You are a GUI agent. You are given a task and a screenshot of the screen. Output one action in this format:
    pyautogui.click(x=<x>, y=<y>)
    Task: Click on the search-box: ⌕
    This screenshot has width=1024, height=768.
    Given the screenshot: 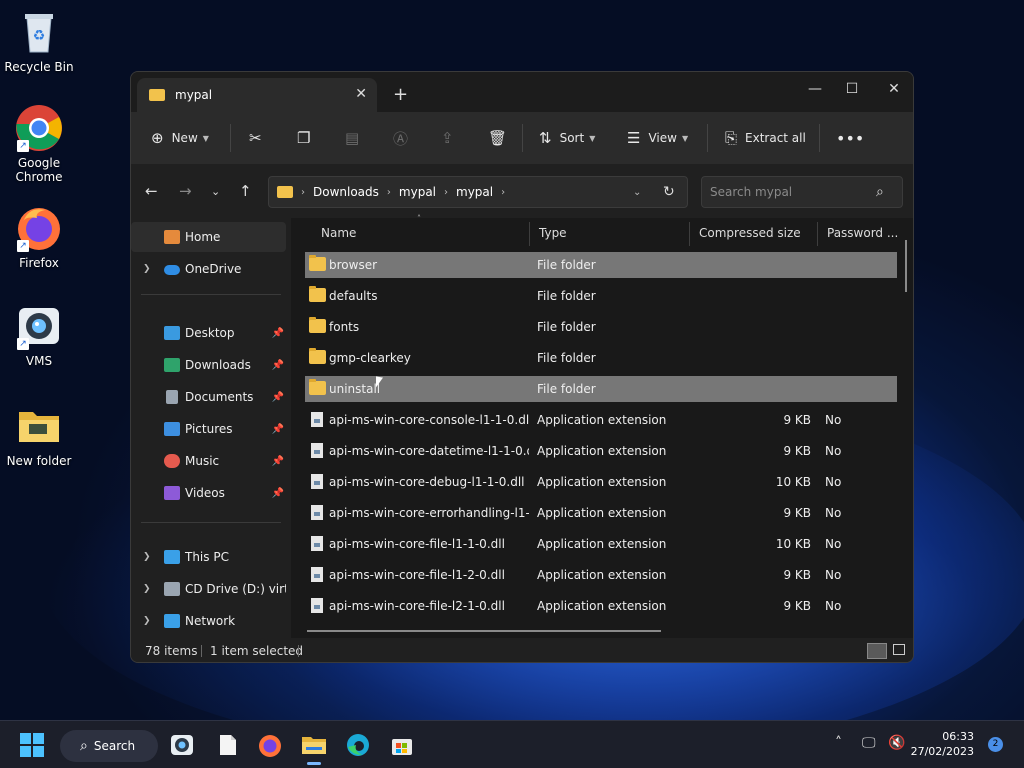 What is the action you would take?
    pyautogui.click(x=802, y=192)
    